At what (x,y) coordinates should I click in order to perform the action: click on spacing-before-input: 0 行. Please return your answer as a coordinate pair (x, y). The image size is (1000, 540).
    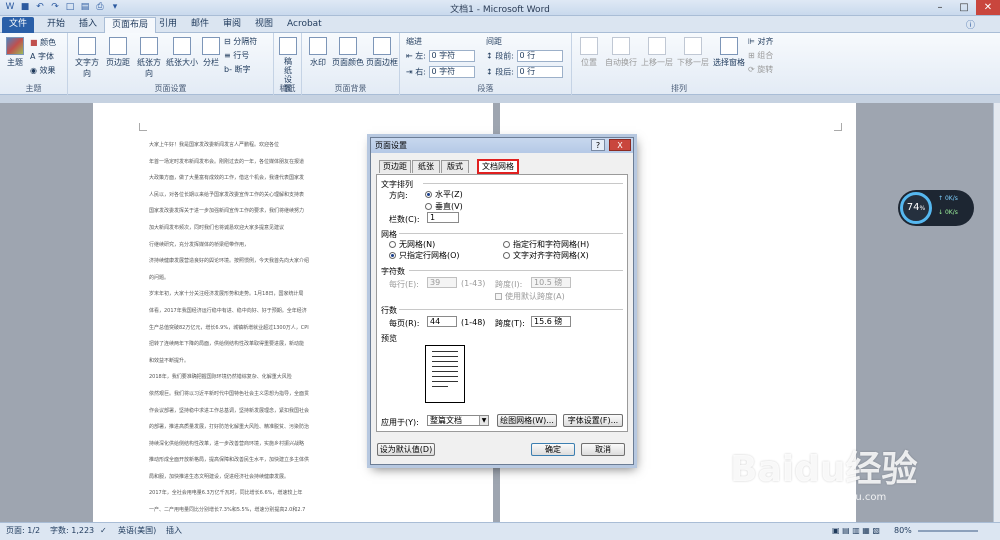
    Looking at the image, I should click on (539, 56).